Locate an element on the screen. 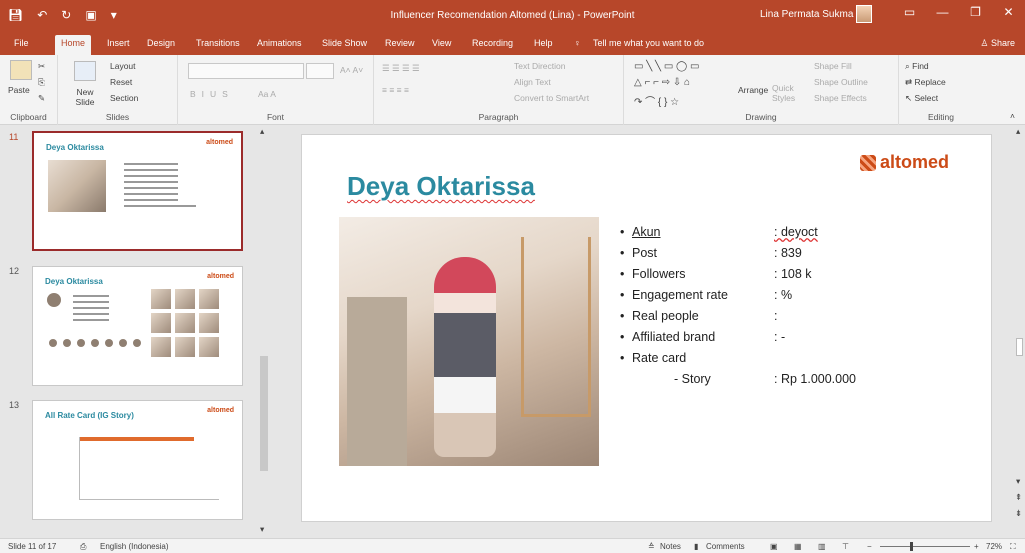 The width and height of the screenshot is (1025, 553). slide-scrollbar: ▴ ▾ ⇞ ⇟ is located at coordinates (1019, 332).